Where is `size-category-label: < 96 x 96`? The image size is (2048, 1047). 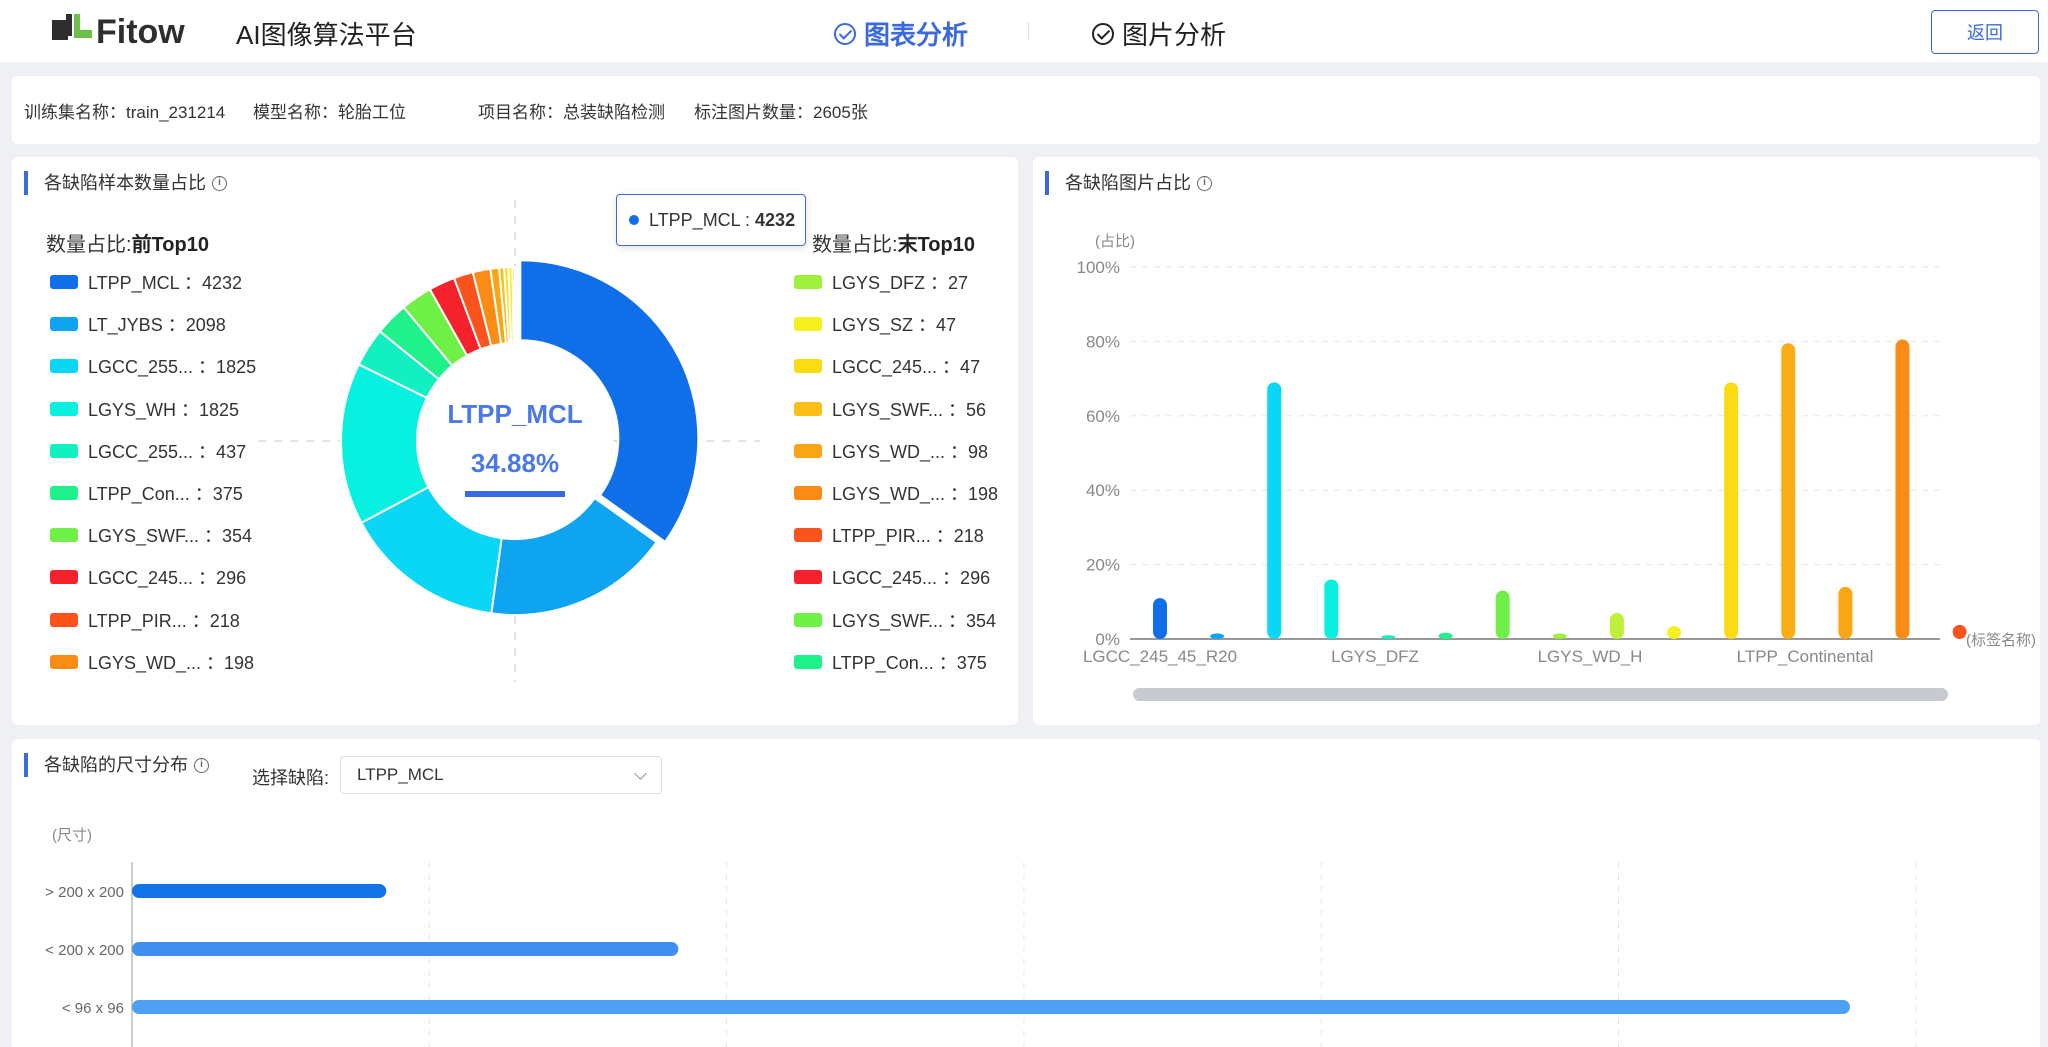
size-category-label: < 96 x 96 is located at coordinates (93, 1008).